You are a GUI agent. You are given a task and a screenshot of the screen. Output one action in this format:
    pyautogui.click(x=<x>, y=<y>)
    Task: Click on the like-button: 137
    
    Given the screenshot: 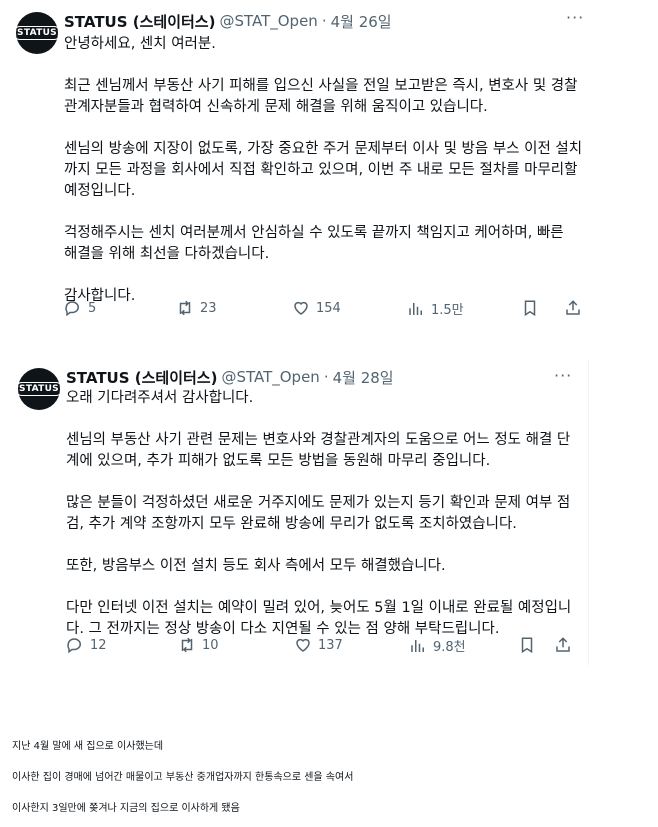 What is the action you would take?
    pyautogui.click(x=318, y=645)
    